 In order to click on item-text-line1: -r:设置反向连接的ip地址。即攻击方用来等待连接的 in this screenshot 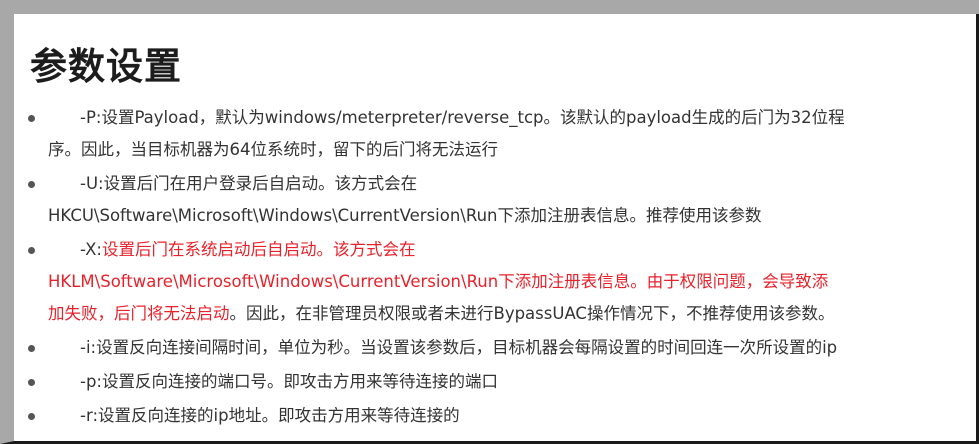, I will do `click(270, 415)`.